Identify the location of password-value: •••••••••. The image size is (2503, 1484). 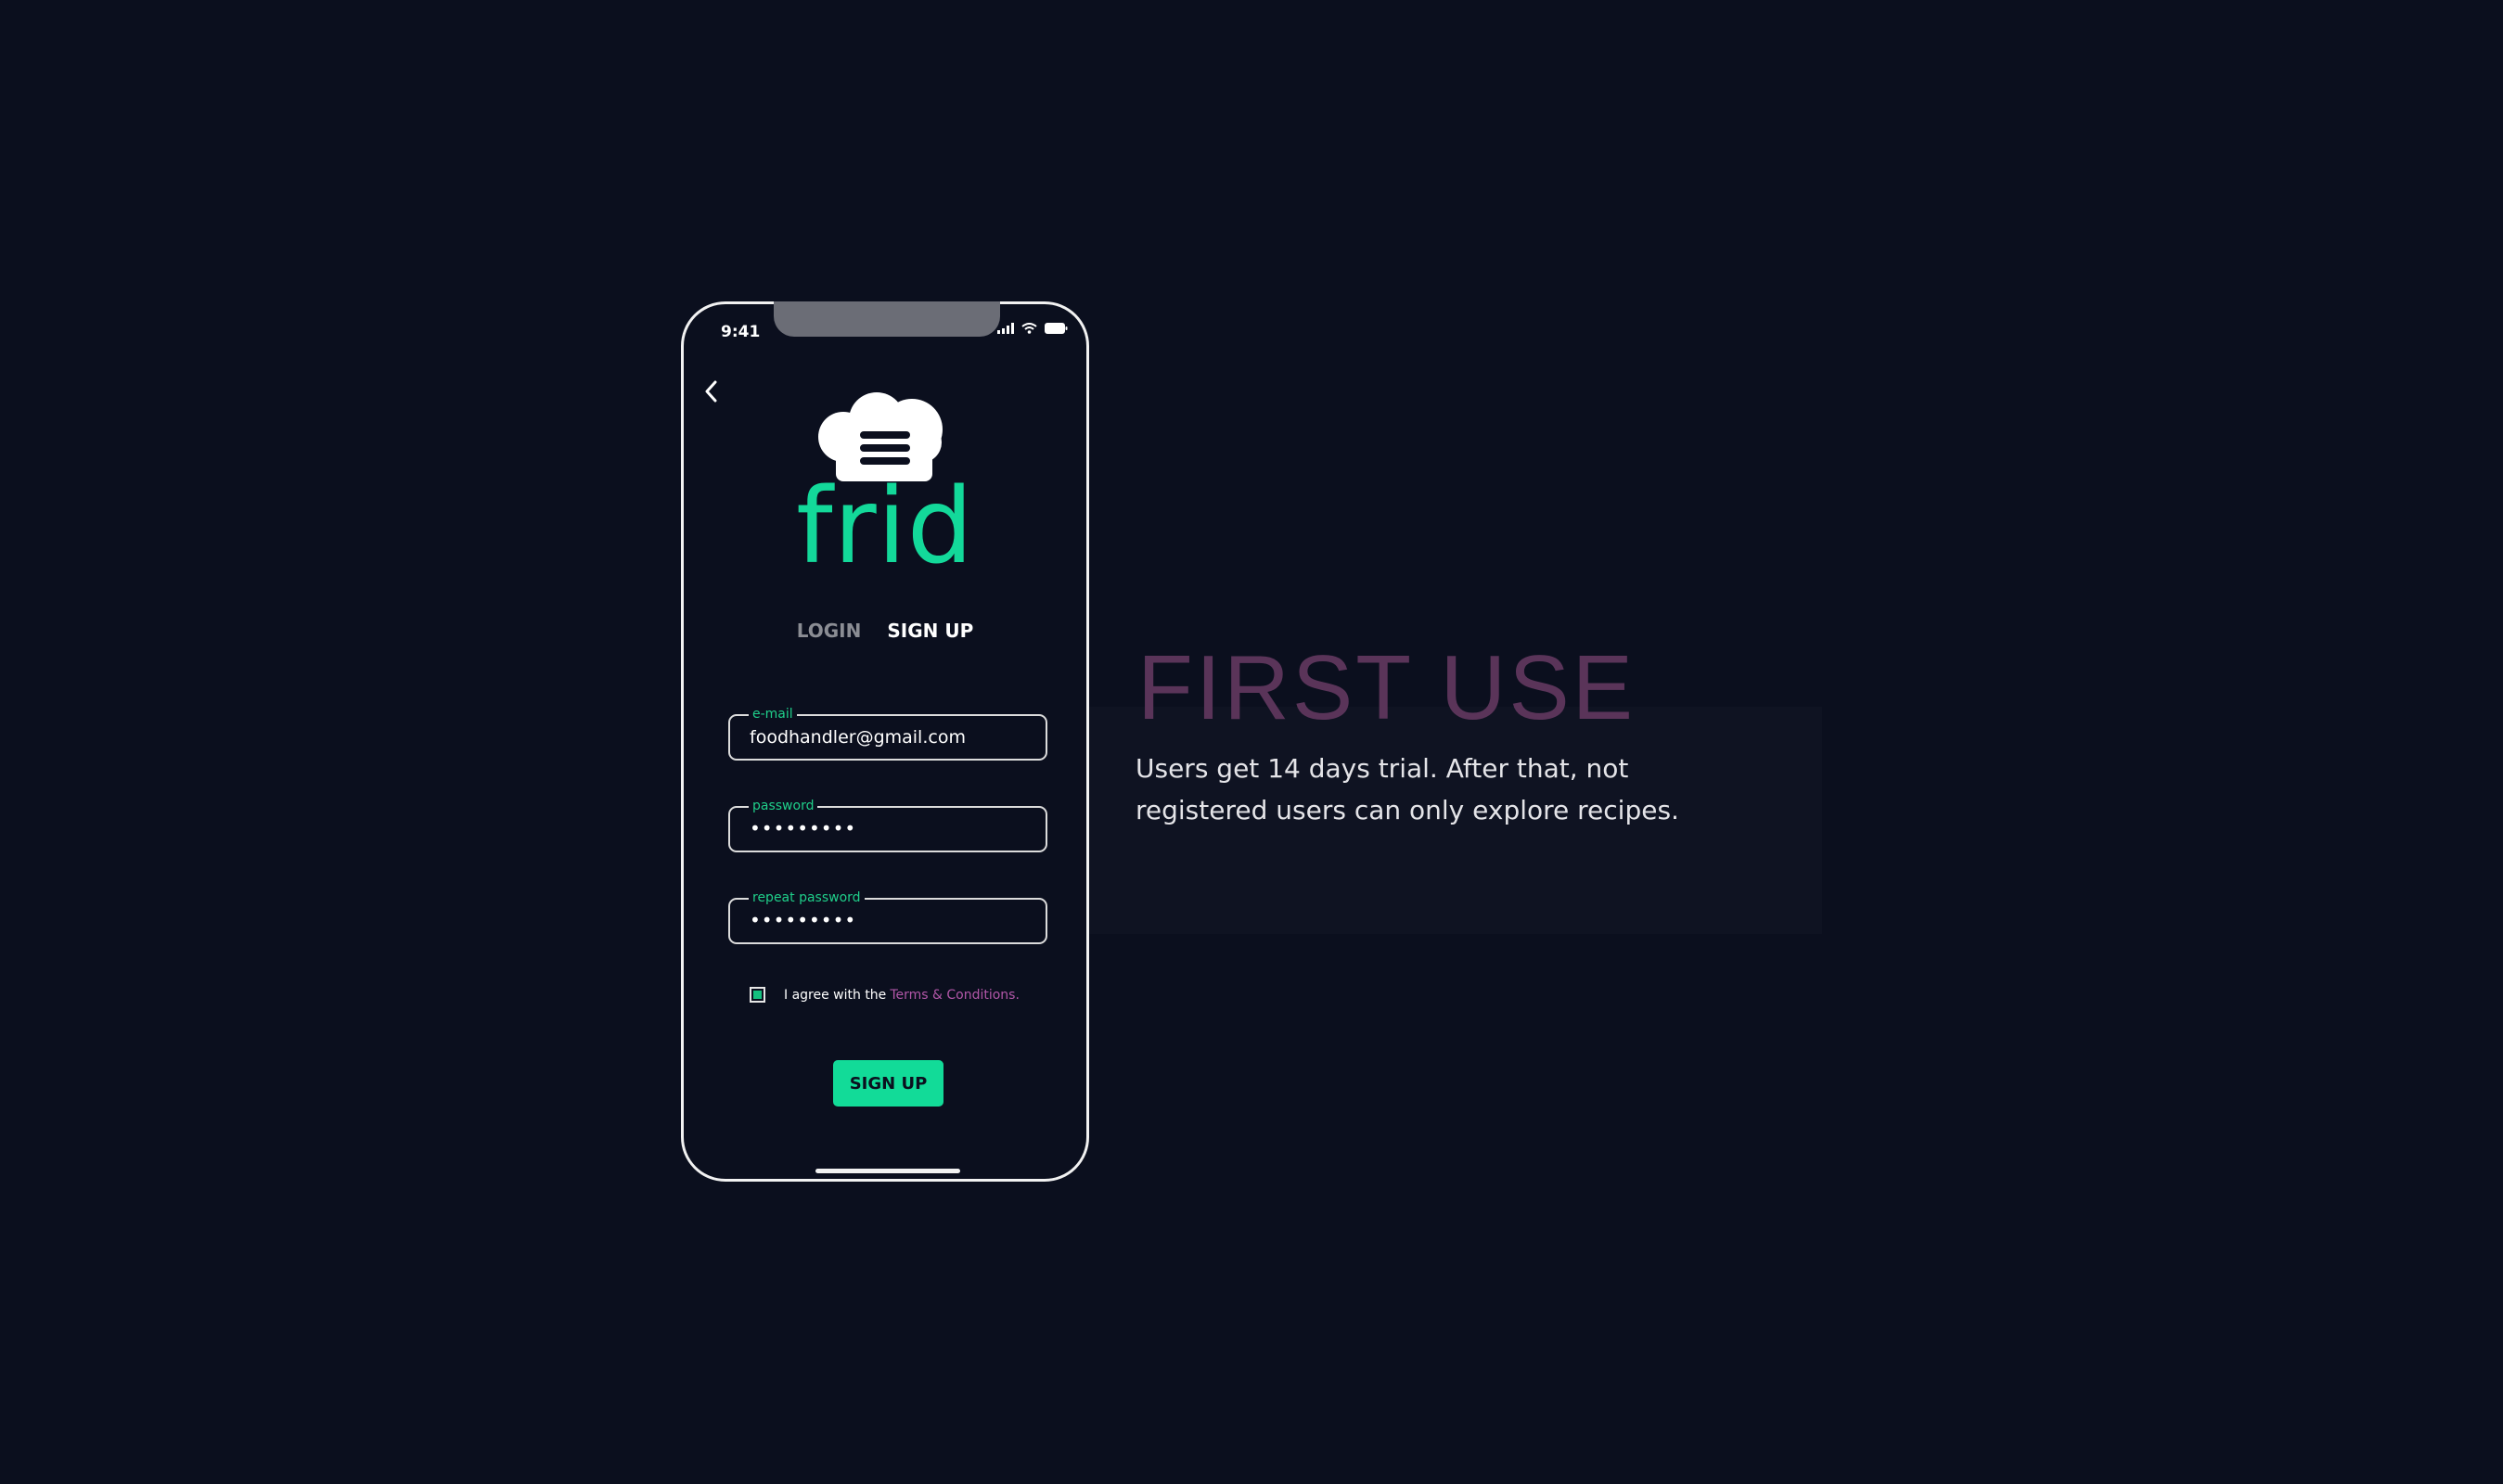
(803, 828).